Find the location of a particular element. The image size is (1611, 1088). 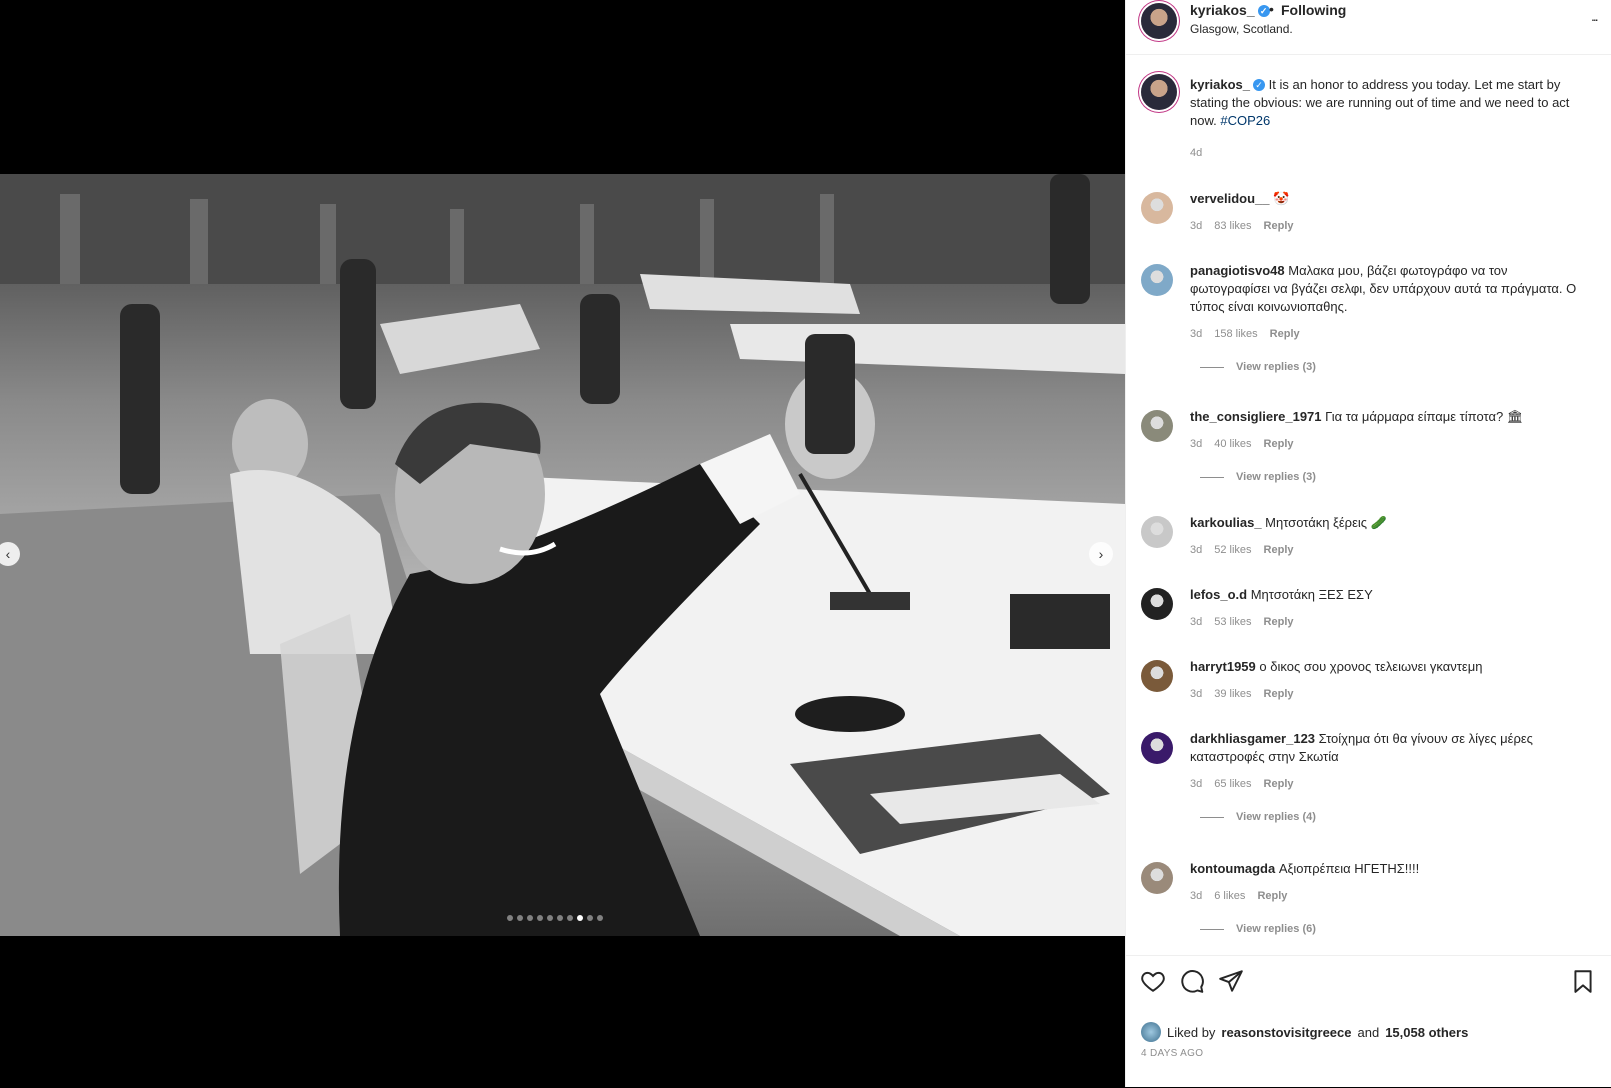

likes-others-link: 15,058 others is located at coordinates (1426, 1032).